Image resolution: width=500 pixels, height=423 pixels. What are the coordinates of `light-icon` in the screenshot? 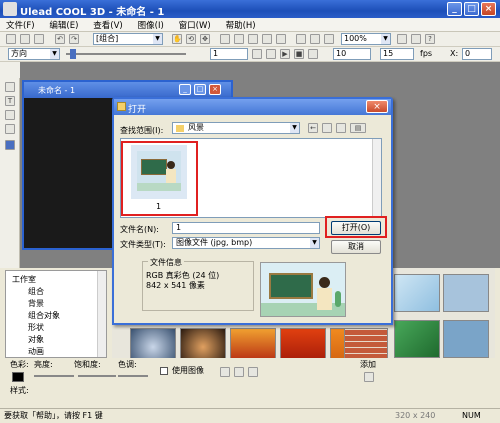 It's located at (301, 39).